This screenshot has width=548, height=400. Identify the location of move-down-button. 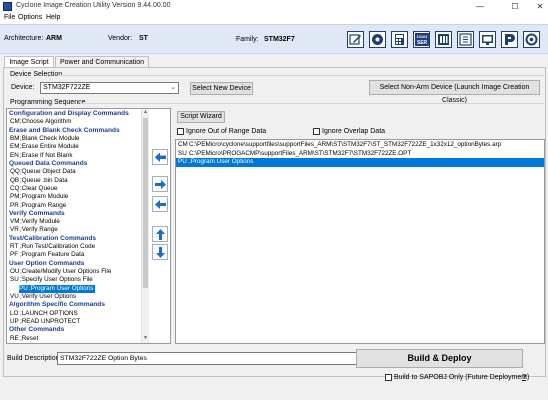
(160, 252).